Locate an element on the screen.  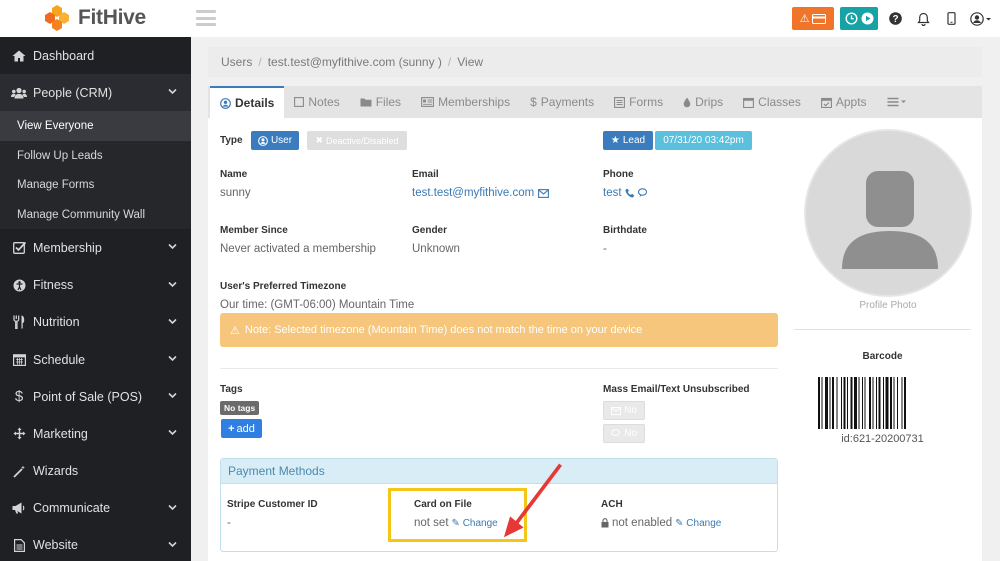
sidebar-item-people-crm: People (CRM) is located at coordinates (95, 93).